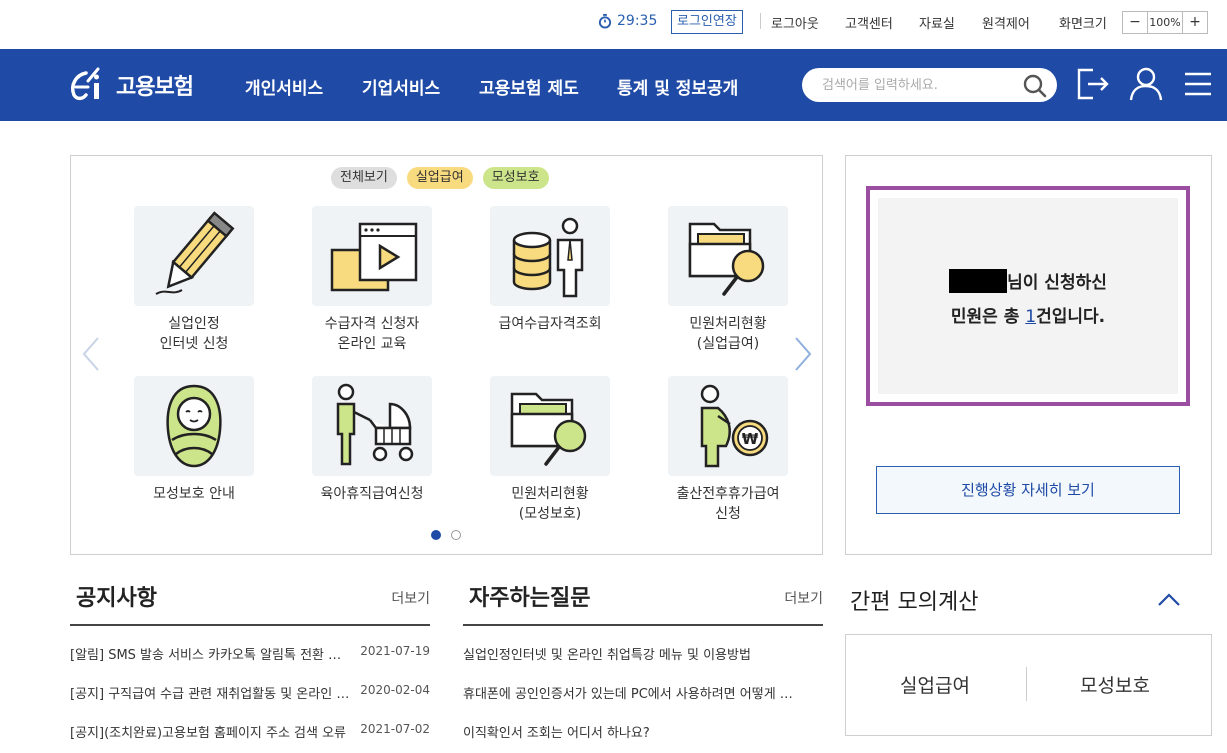  I want to click on calculator-box: 실업급여 모성보호, so click(1028, 685).